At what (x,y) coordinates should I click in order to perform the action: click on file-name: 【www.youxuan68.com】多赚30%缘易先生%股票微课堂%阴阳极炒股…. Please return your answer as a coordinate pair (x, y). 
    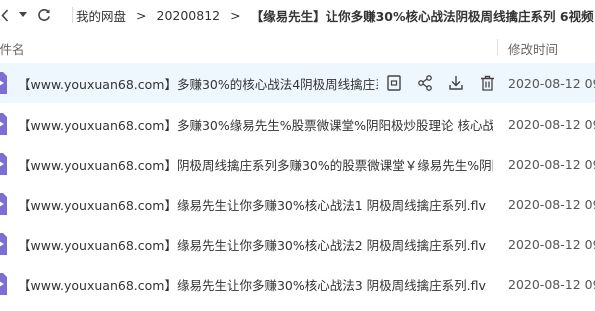
    Looking at the image, I should click on (255, 124).